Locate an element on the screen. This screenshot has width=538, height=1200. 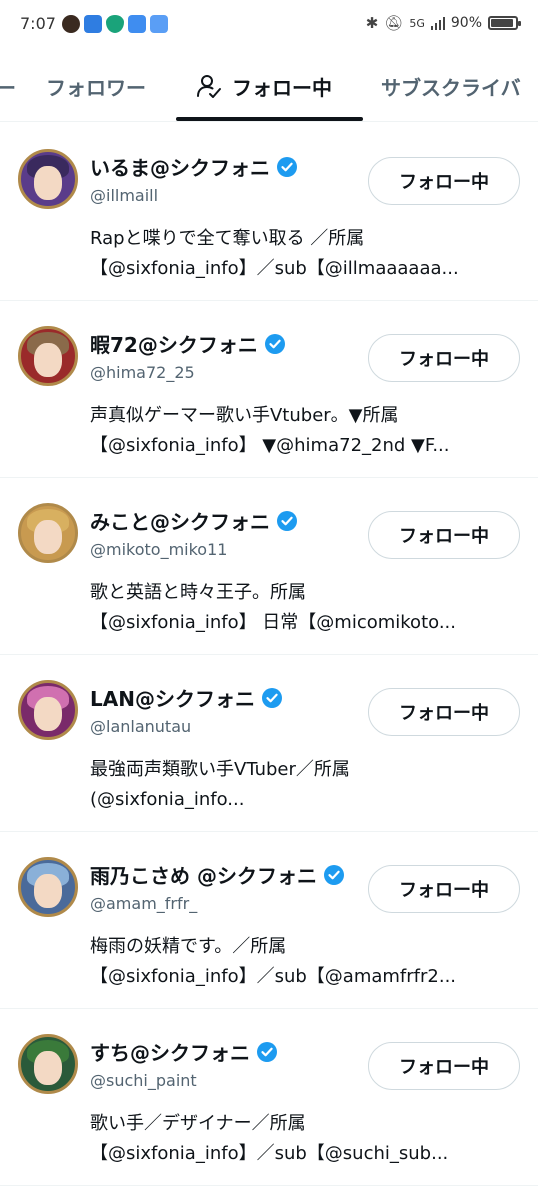
tab-following: フォロー中 is located at coordinates (264, 86).